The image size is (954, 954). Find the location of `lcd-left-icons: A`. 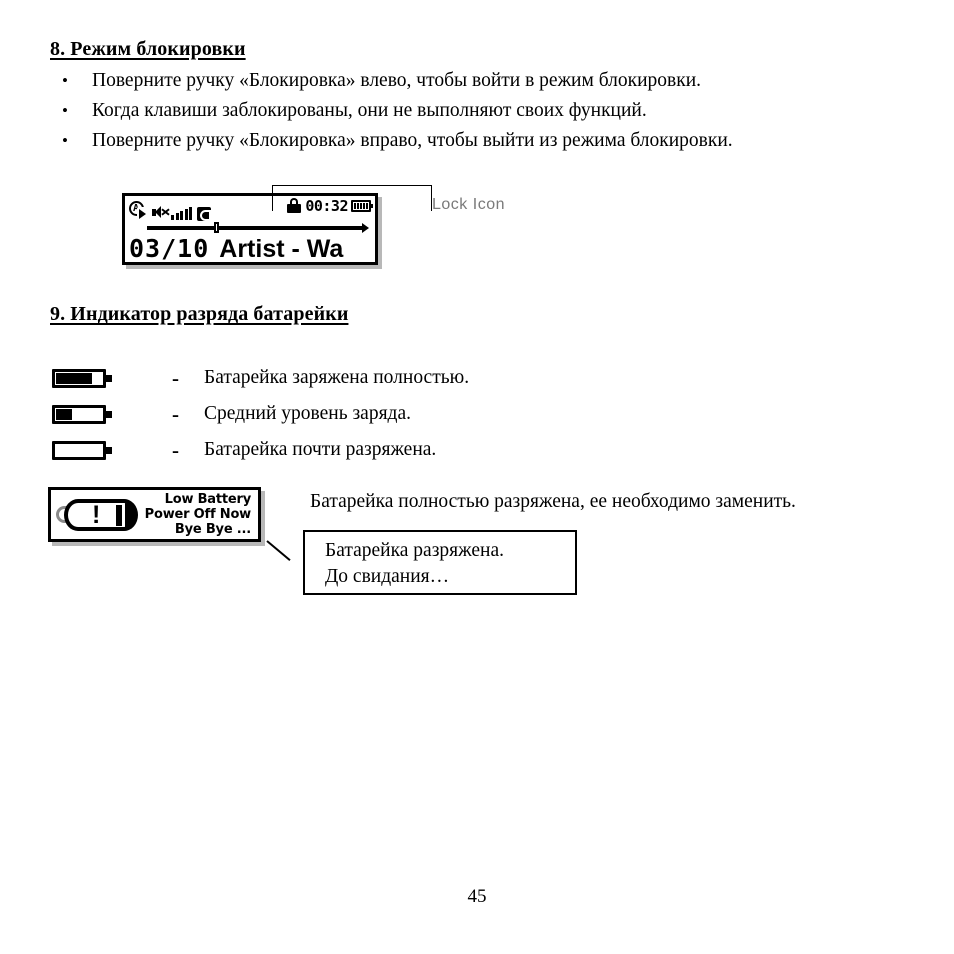

lcd-left-icons: A is located at coordinates (170, 210).